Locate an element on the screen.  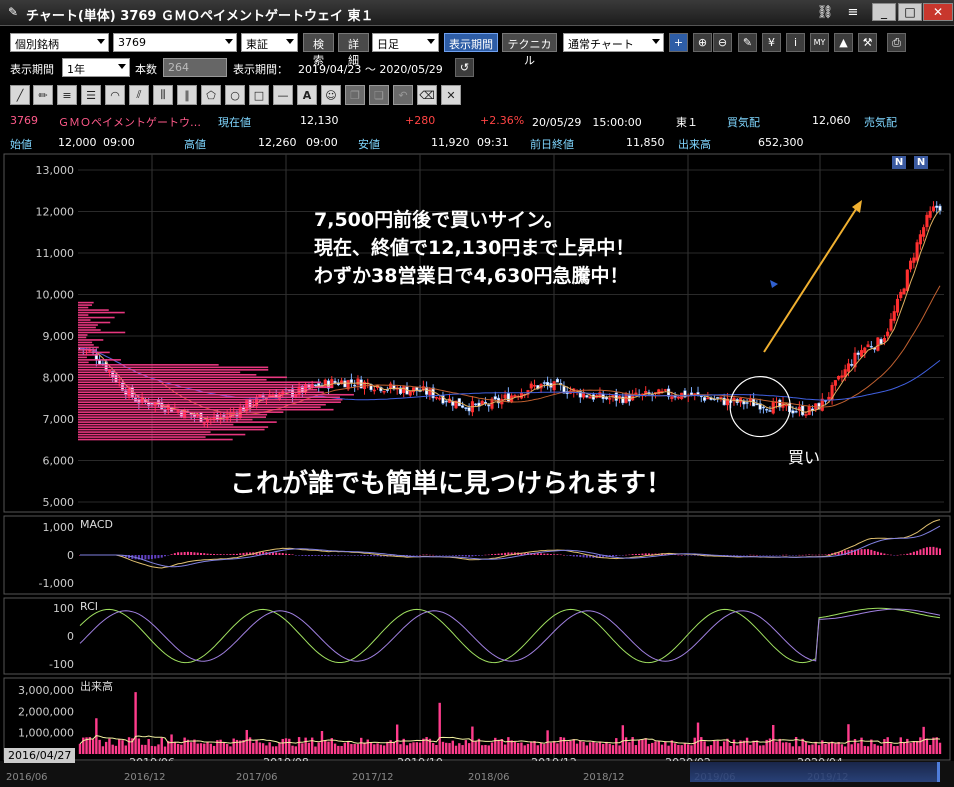
eraser-icon: ⌫ is located at coordinates (427, 95).